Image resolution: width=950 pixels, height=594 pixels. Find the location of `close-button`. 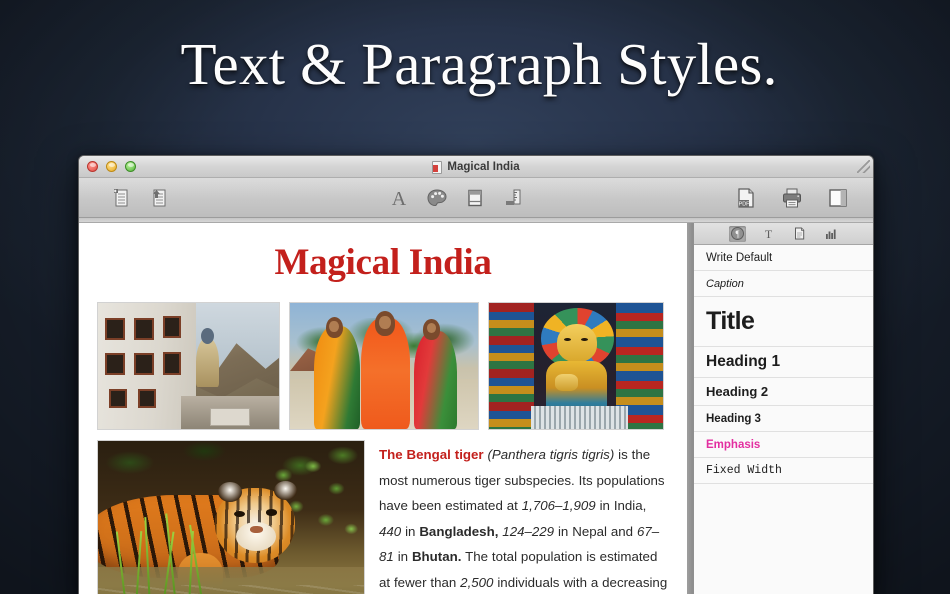

close-button is located at coordinates (92, 166).